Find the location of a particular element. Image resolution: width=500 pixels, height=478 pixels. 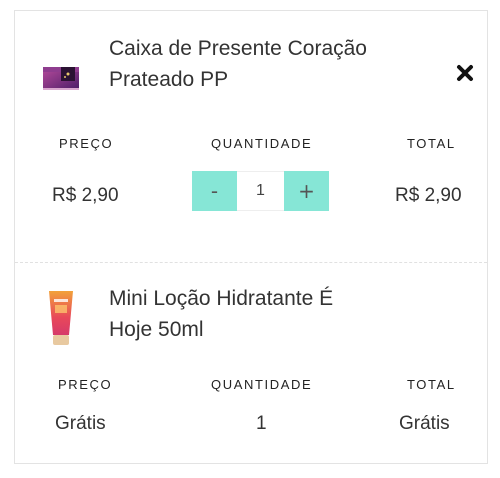

quantity-value: 1 is located at coordinates (261, 423).